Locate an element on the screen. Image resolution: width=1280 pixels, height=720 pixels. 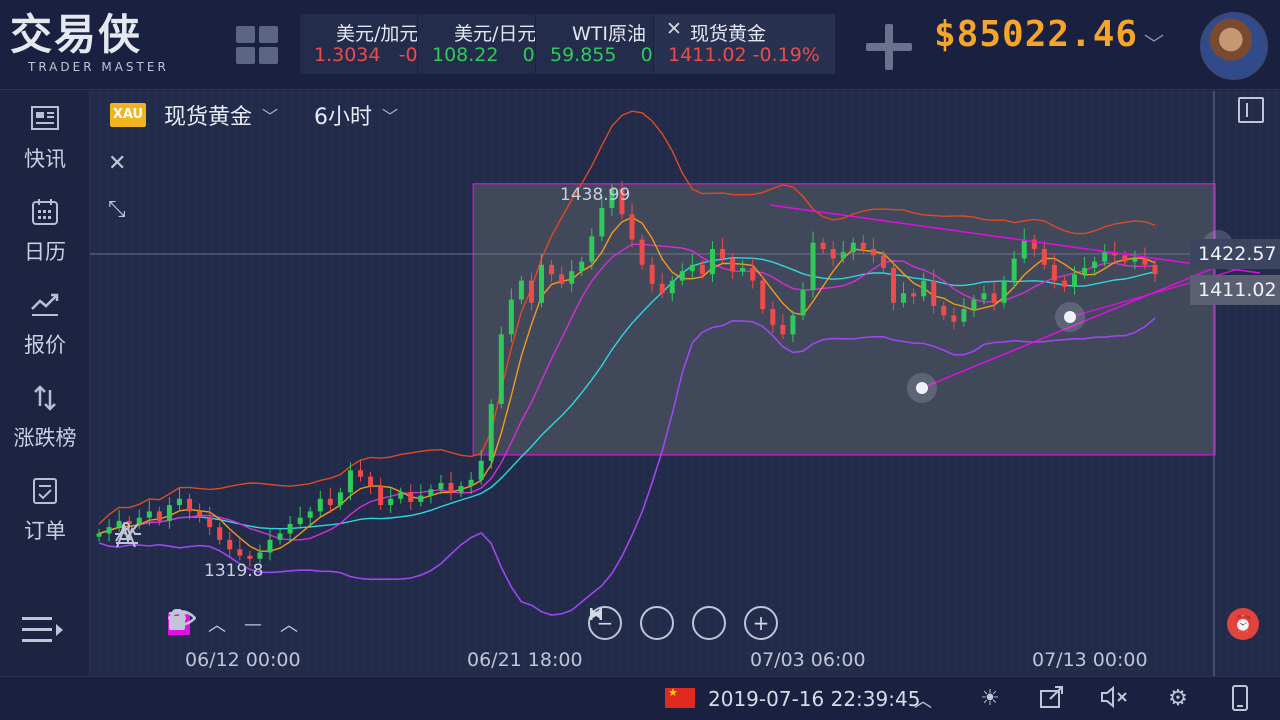
sidebar-item-quotes: 报价 is located at coordinates (45, 317).